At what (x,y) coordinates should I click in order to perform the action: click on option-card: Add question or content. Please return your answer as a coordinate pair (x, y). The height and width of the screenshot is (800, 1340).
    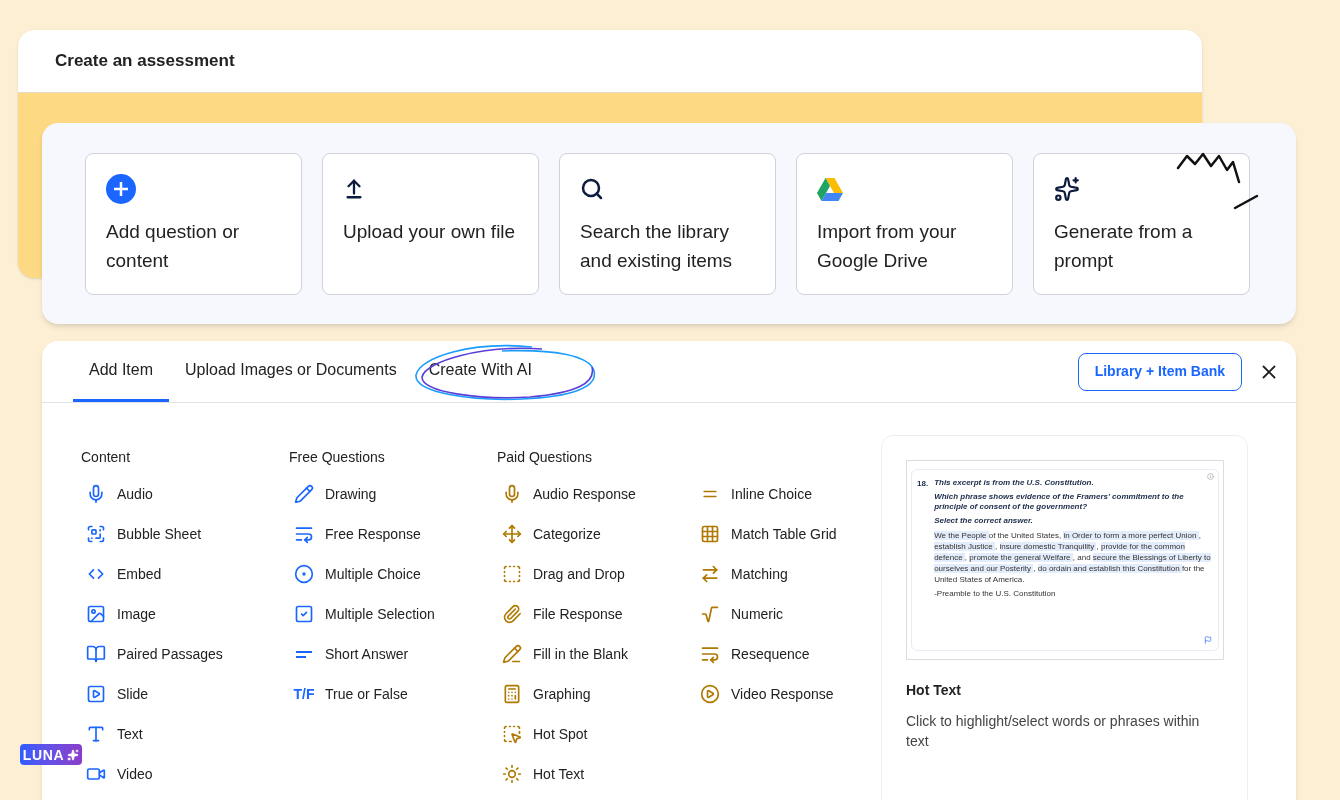
    Looking at the image, I should click on (193, 224).